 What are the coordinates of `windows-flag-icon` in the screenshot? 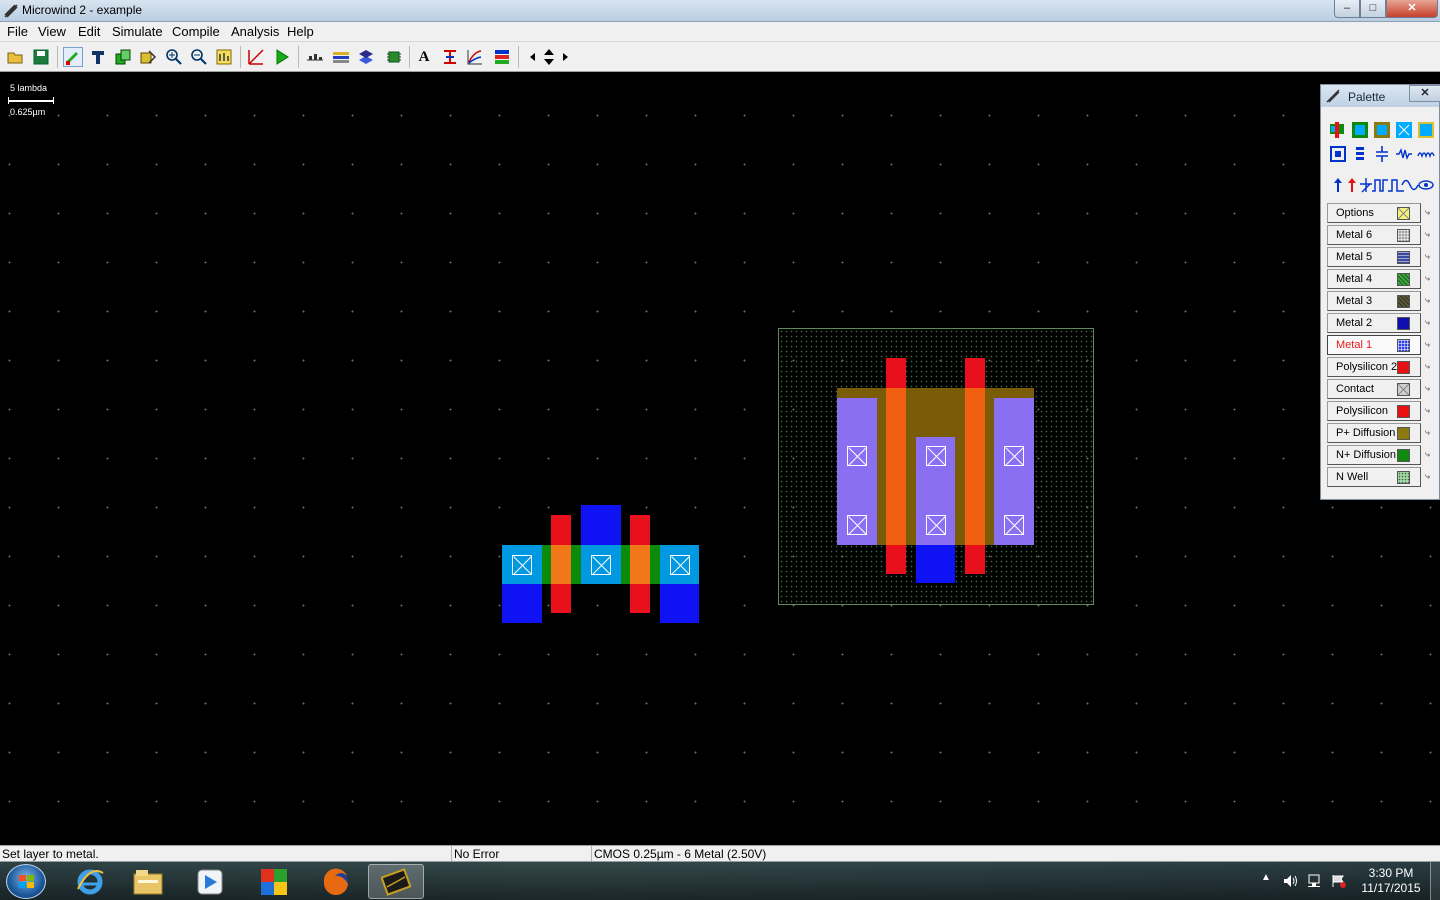 It's located at (274, 881).